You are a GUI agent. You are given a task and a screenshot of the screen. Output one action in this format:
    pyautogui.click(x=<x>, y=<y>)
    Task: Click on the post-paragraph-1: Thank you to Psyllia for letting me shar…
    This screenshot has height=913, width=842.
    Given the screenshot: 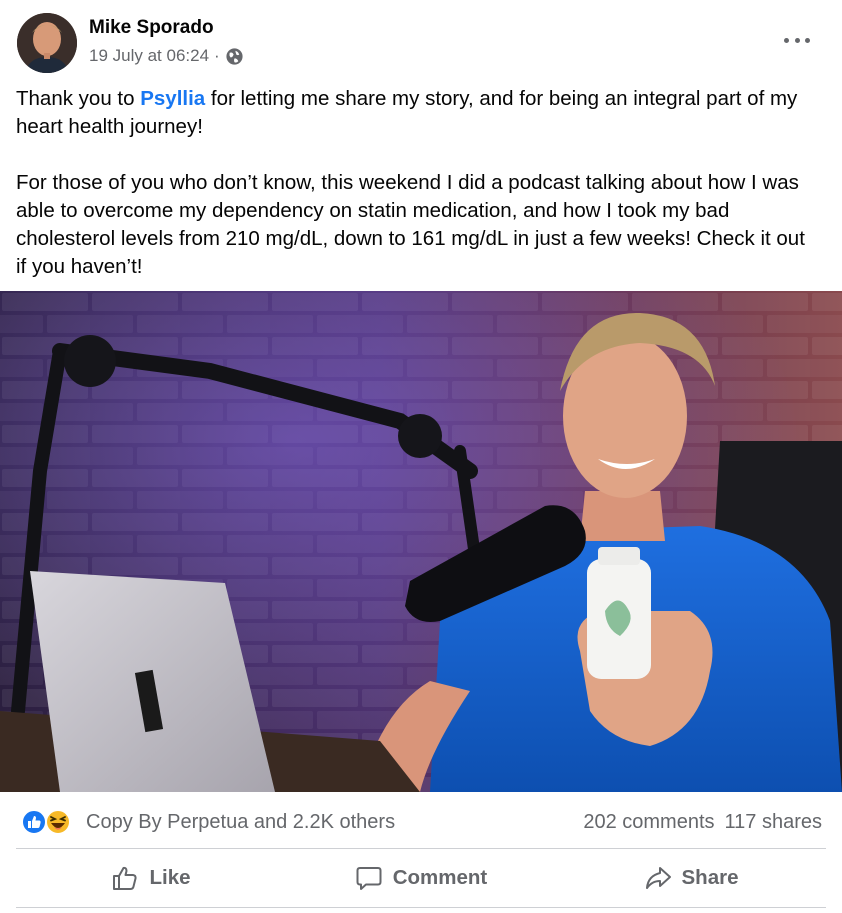 What is the action you would take?
    pyautogui.click(x=407, y=112)
    